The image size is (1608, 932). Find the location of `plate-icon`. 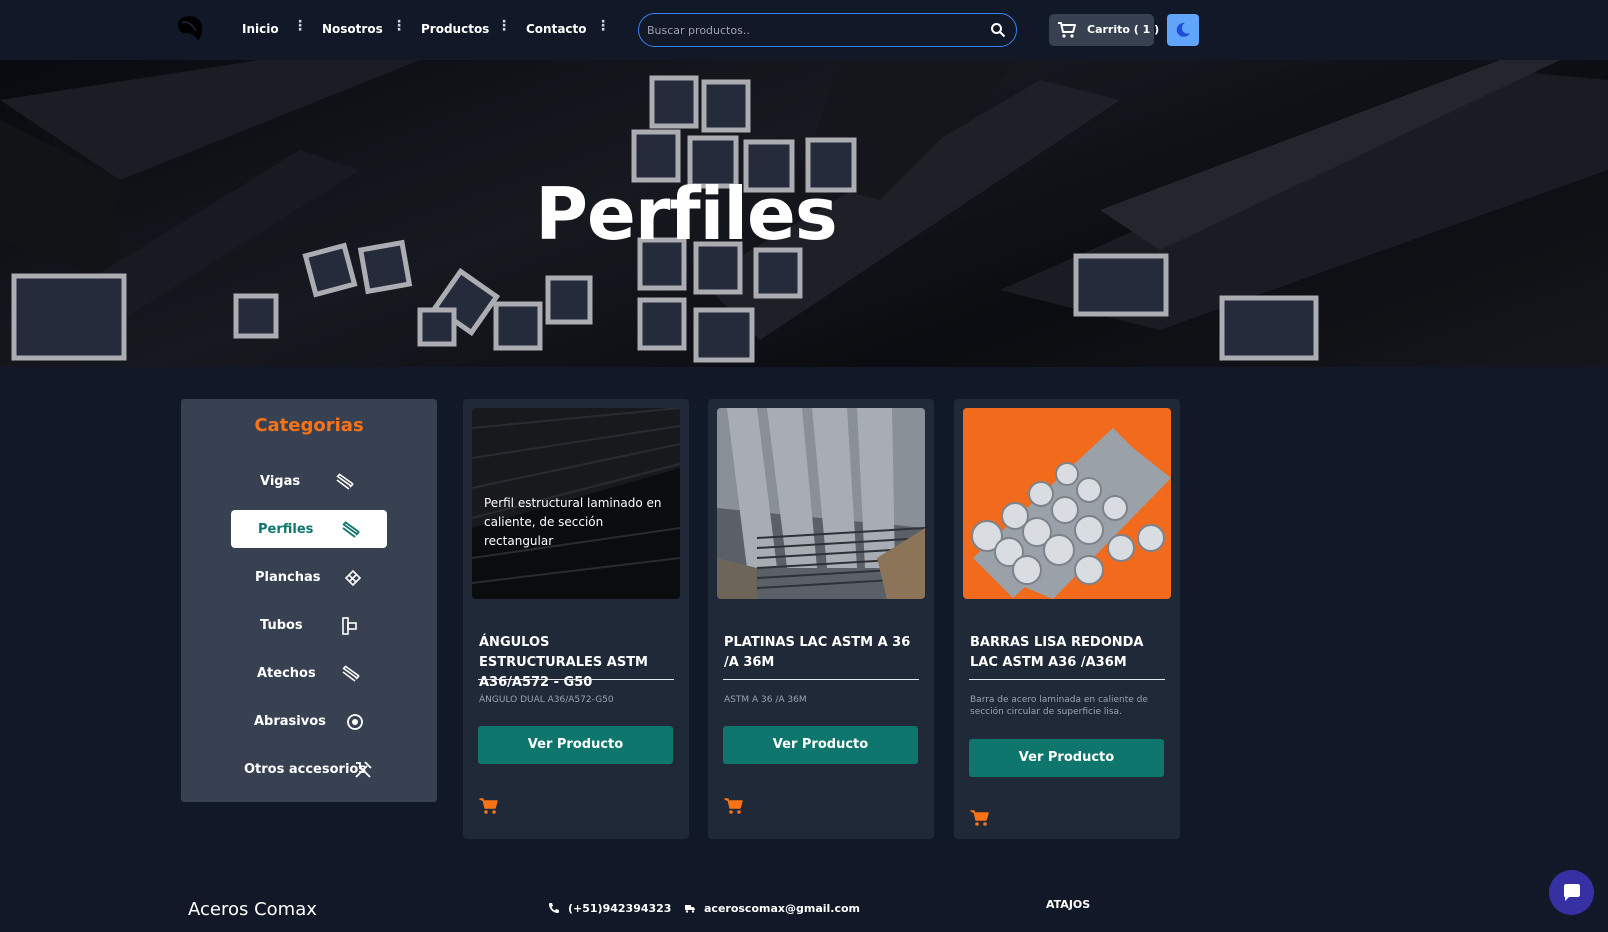

plate-icon is located at coordinates (353, 578).